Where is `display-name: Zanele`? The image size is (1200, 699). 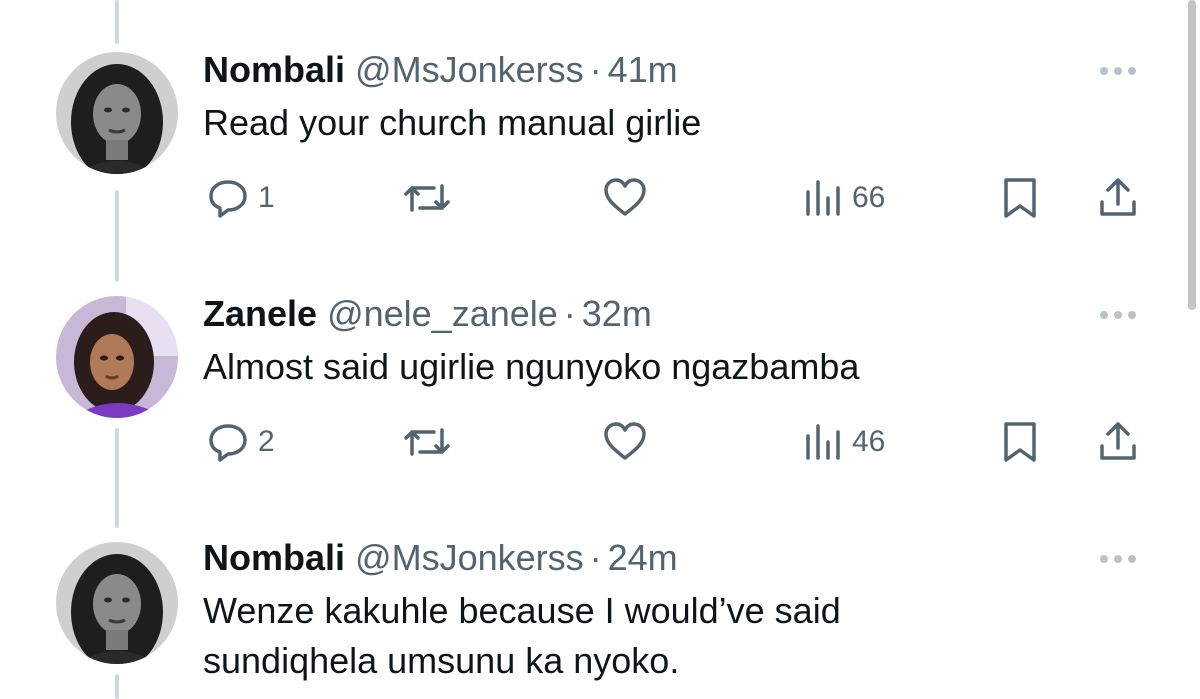
display-name: Zanele is located at coordinates (260, 313).